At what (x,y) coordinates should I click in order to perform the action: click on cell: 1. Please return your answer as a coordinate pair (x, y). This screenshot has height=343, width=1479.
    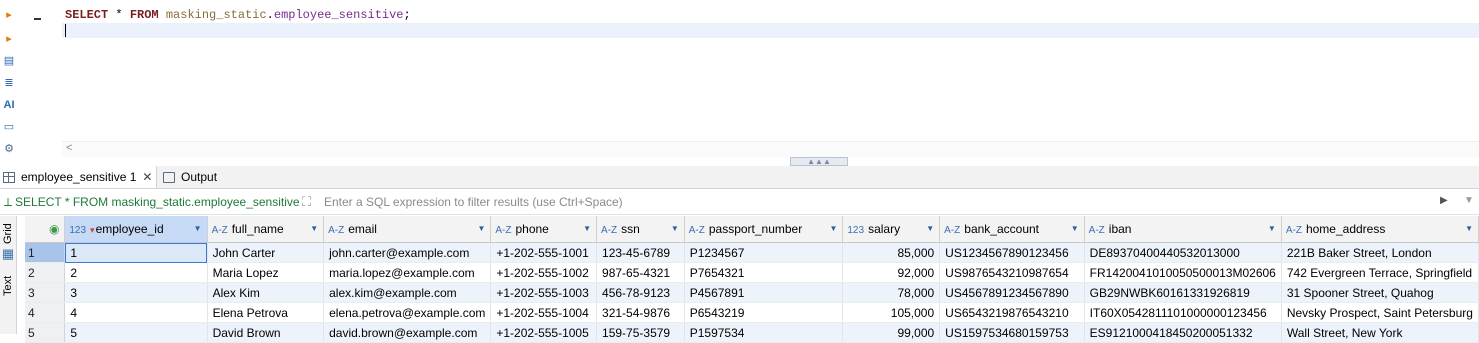
    Looking at the image, I should click on (136, 252).